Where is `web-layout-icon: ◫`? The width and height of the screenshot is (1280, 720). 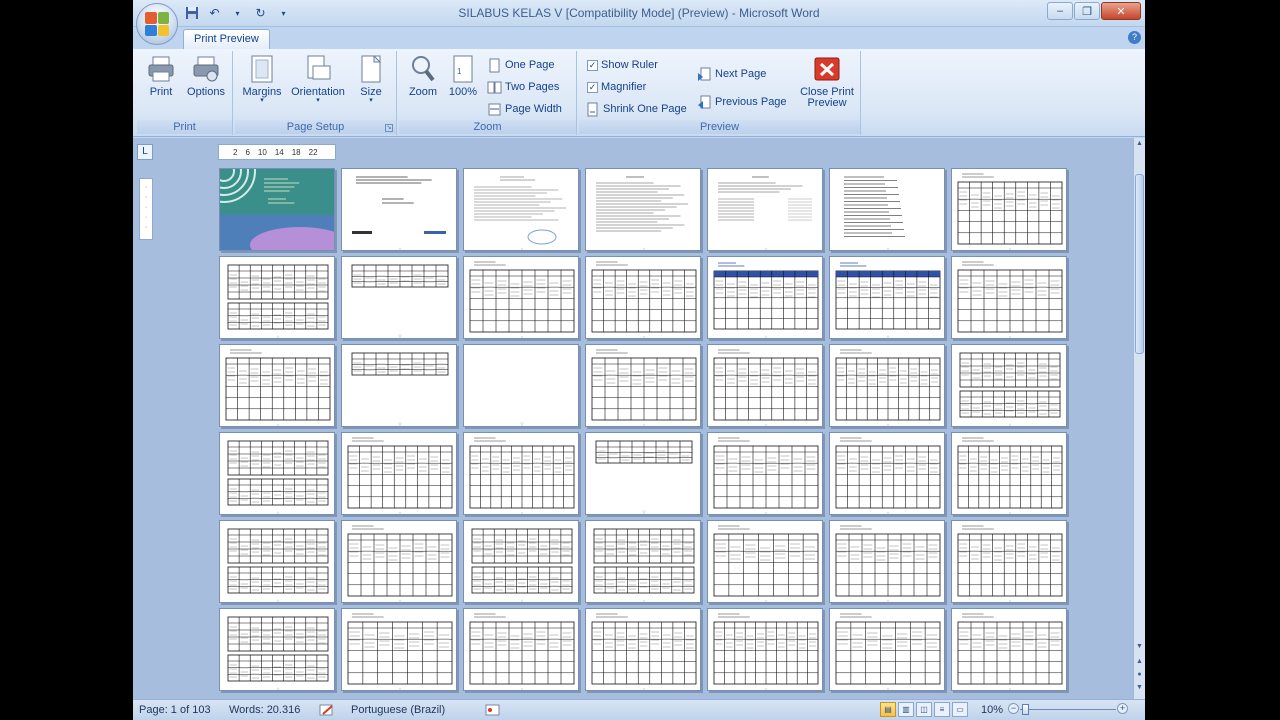
web-layout-icon: ◫ is located at coordinates (924, 709).